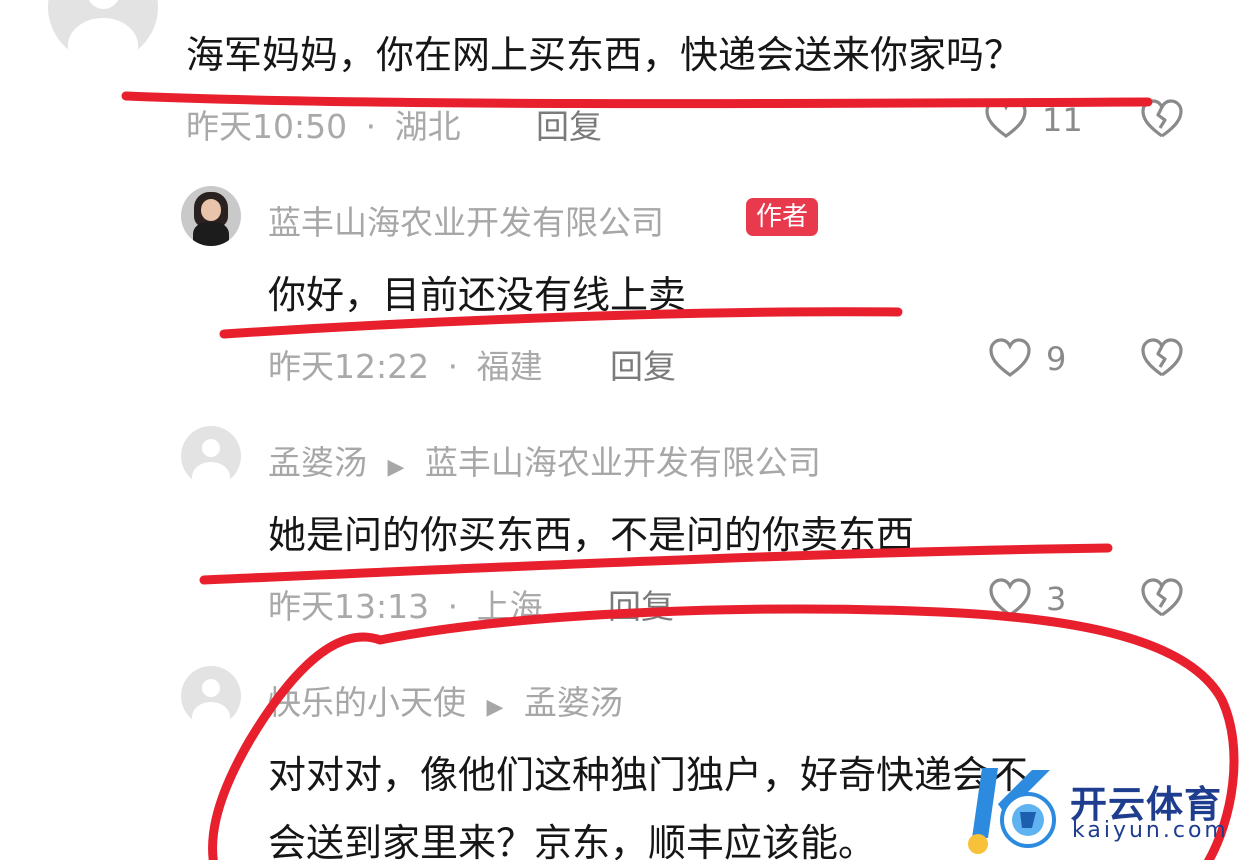 The image size is (1242, 867). Describe the element at coordinates (604, 55) in the screenshot. I see `comment-text: 海军妈妈，你在网上买东西，快递会送来你家吗？` at that location.